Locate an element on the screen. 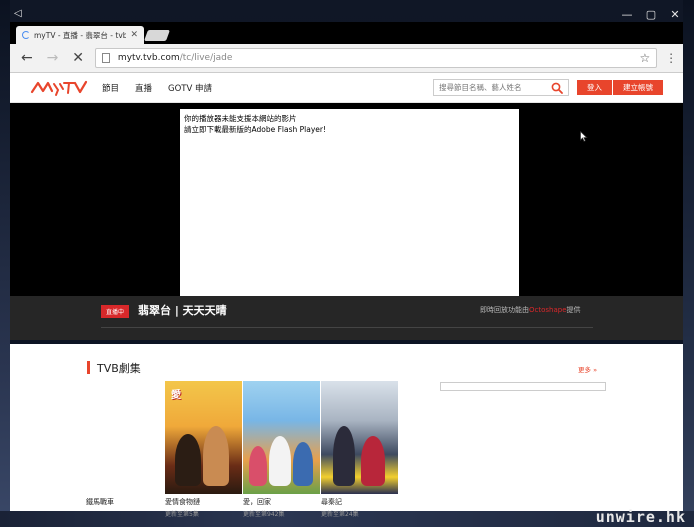  flash-warning-line1: 你的播放器未能支援本網站的影片 is located at coordinates (240, 118).